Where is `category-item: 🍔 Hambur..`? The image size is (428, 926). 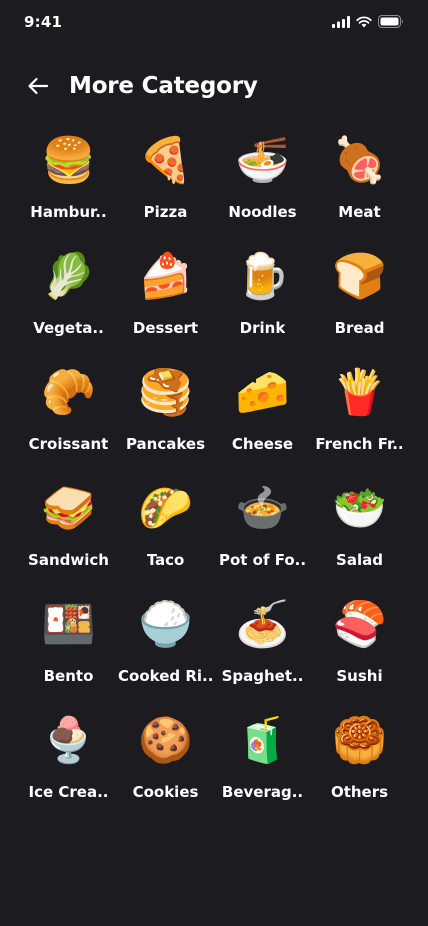 category-item: 🍔 Hambur.. is located at coordinates (68, 188).